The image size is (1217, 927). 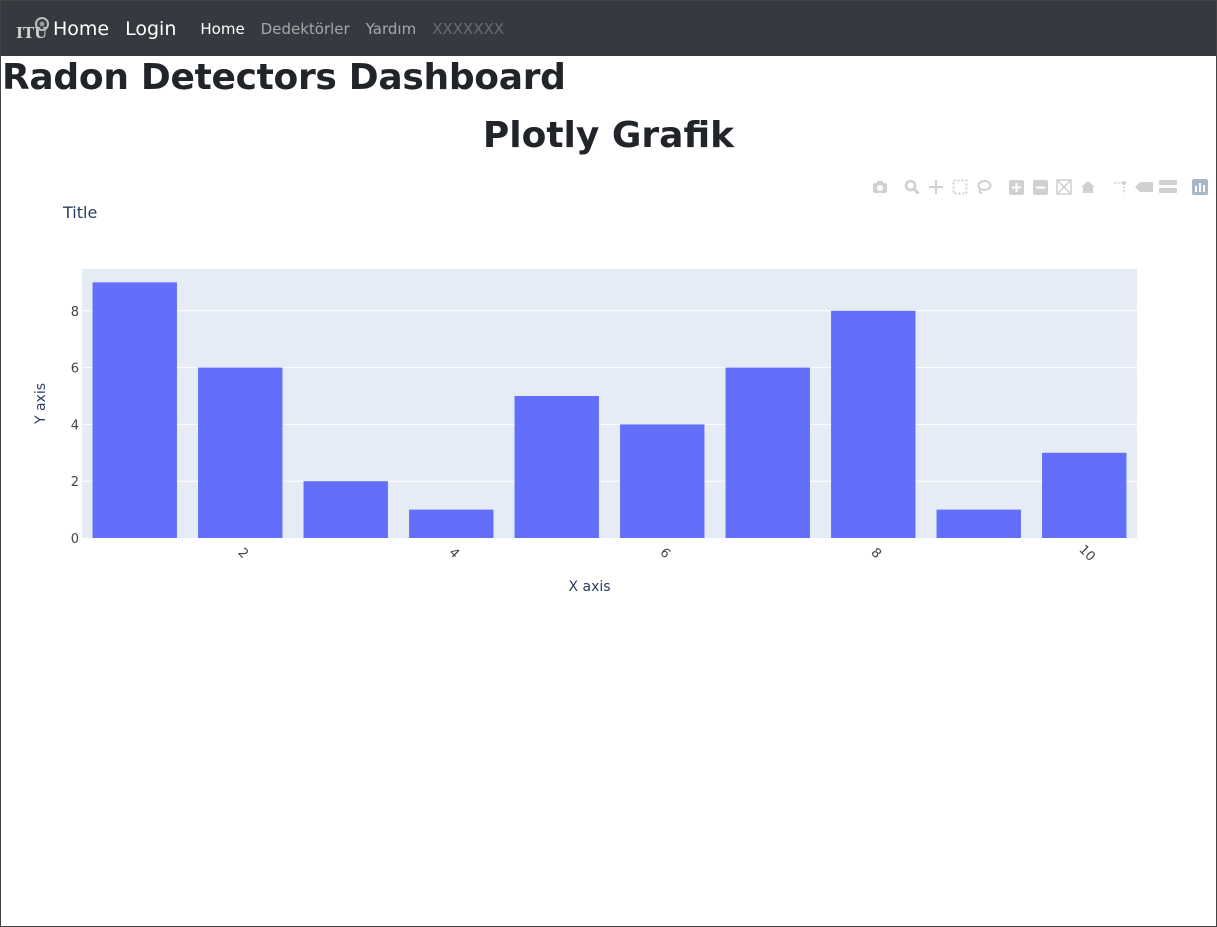 I want to click on svg-text: ITU, so click(x=31, y=33).